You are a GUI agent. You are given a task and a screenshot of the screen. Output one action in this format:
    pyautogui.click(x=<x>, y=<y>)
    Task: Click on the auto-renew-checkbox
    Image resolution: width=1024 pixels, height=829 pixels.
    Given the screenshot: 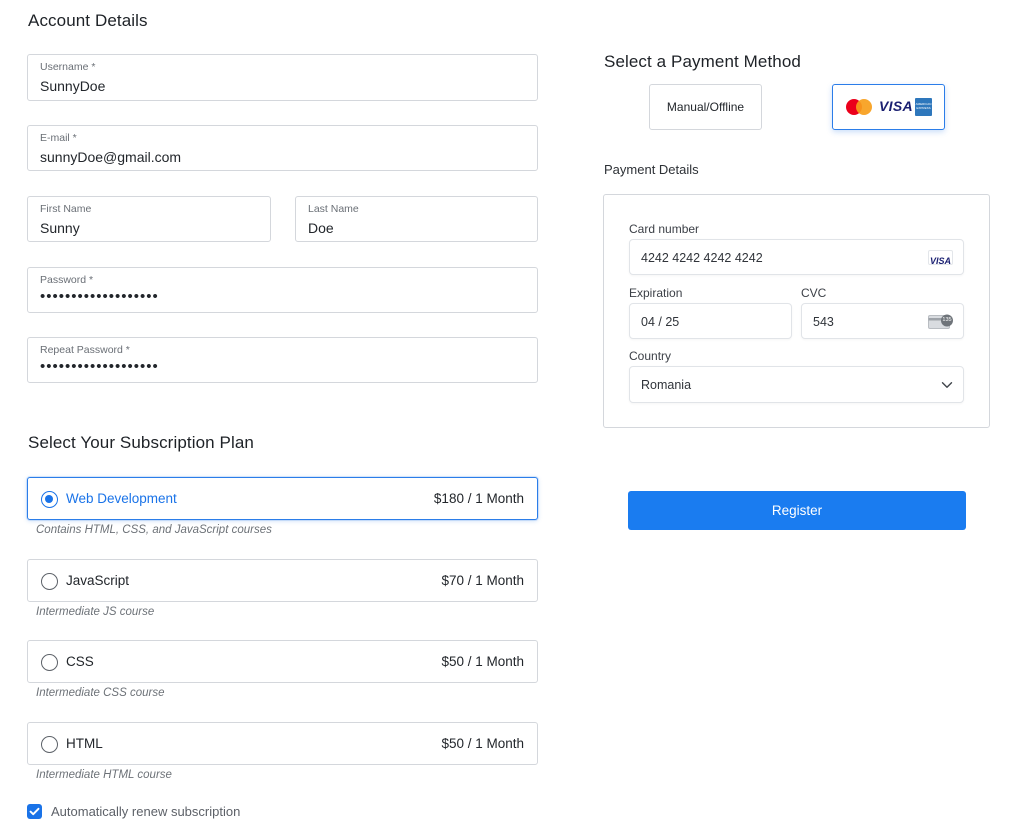 What is the action you would take?
    pyautogui.click(x=34, y=811)
    